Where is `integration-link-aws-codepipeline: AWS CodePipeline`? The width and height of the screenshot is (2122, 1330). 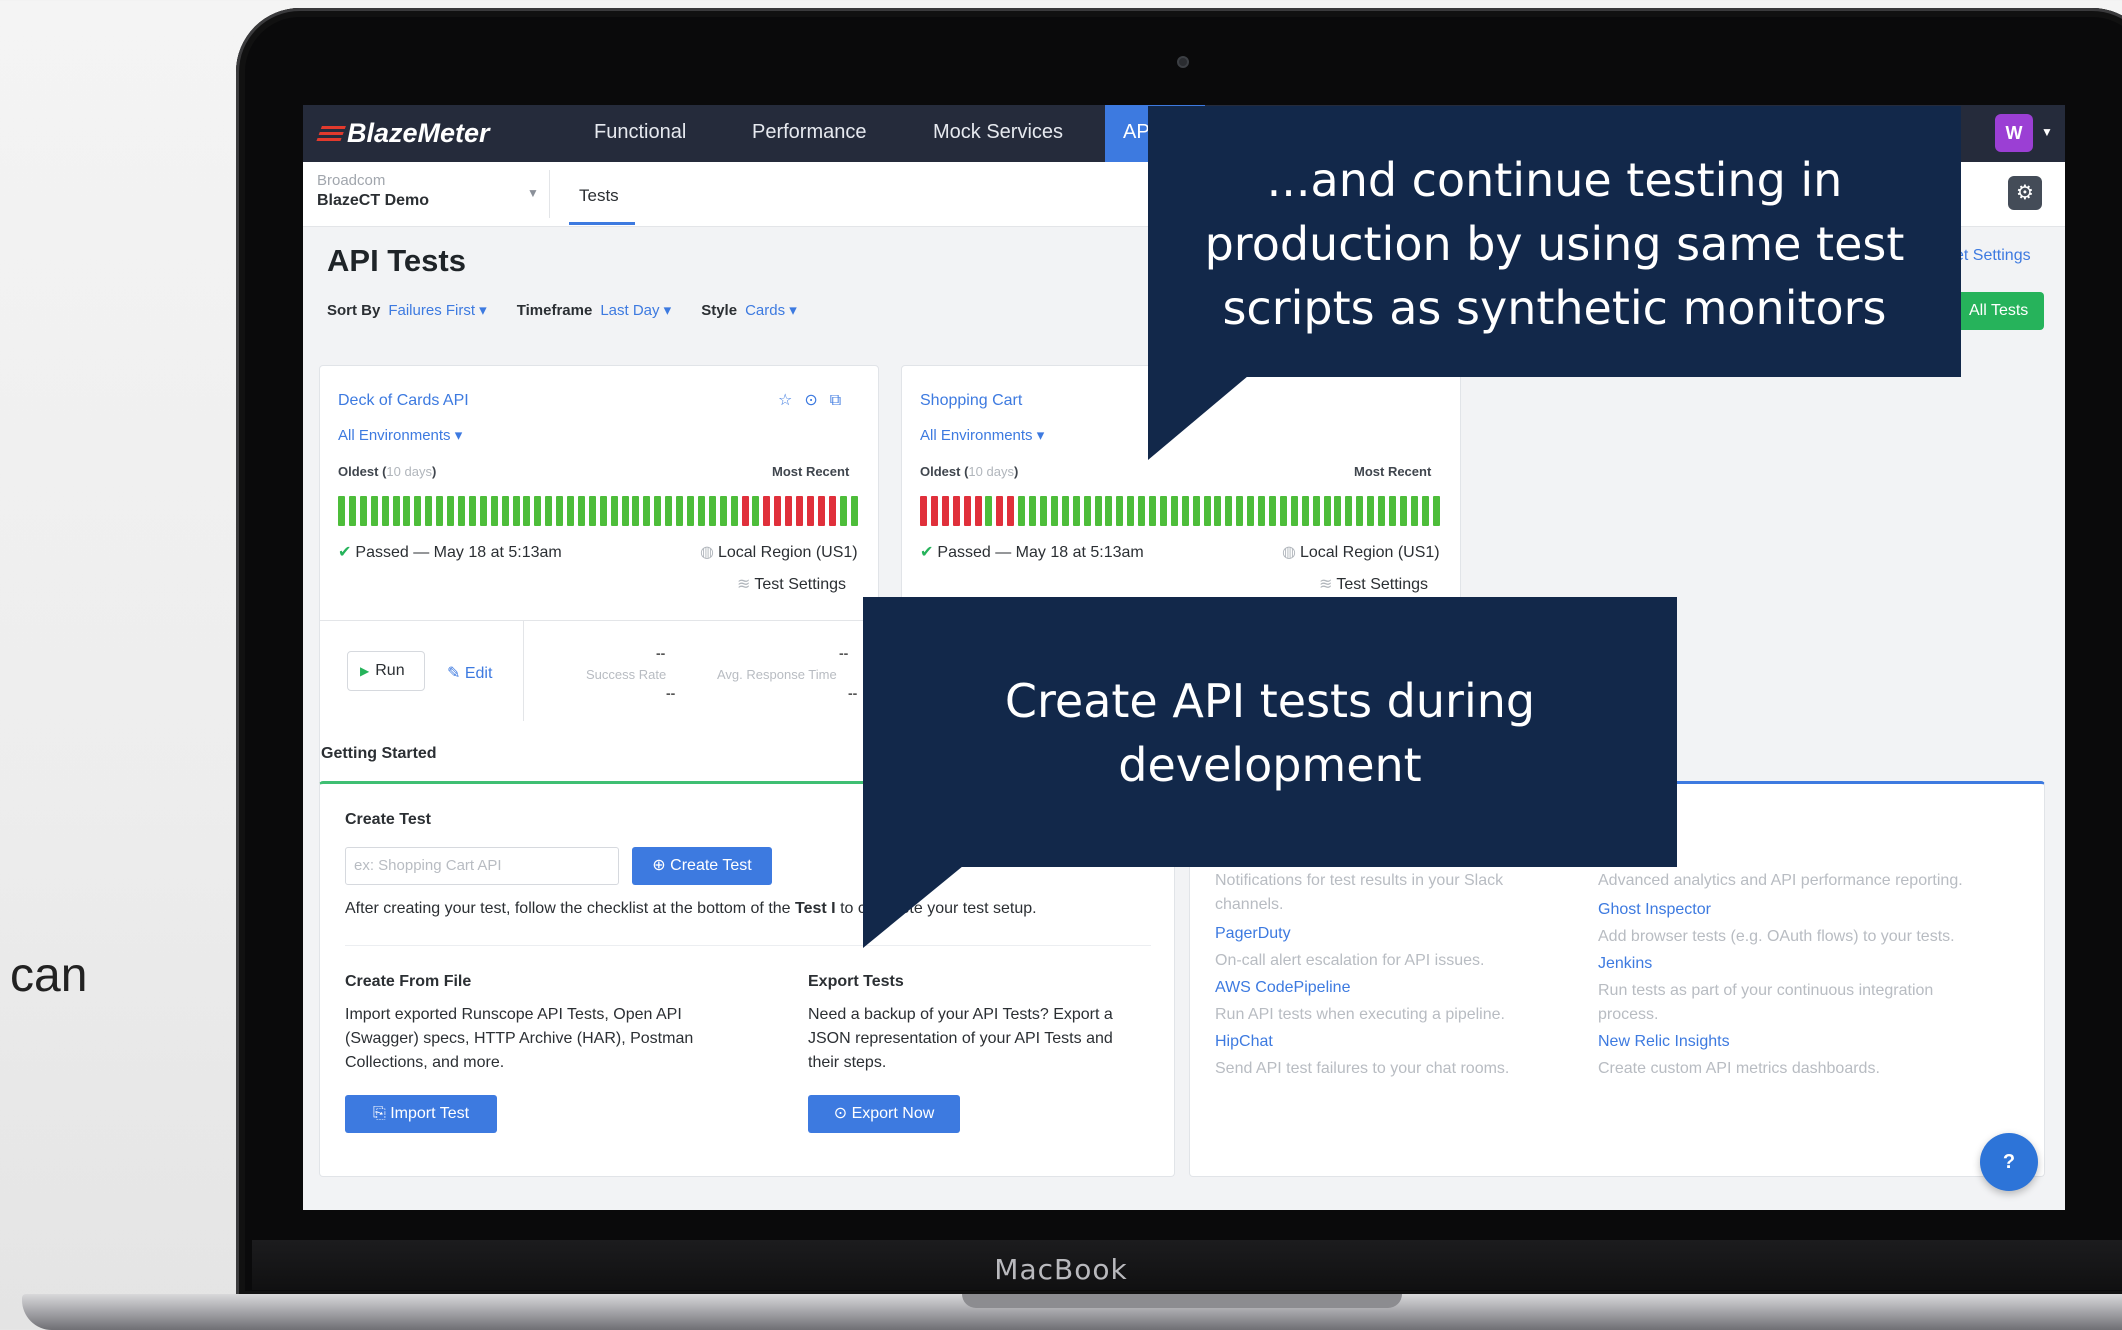
integration-link-aws-codepipeline: AWS CodePipeline is located at coordinates (1282, 988).